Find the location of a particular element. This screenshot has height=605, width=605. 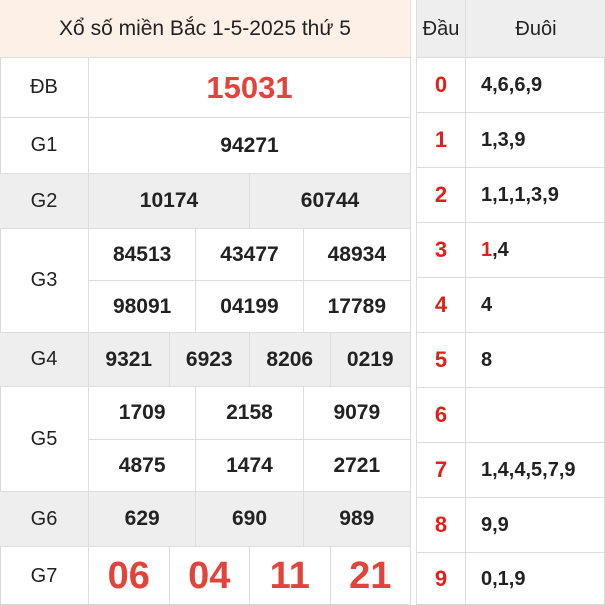

prize-label: G7 is located at coordinates (44, 576).